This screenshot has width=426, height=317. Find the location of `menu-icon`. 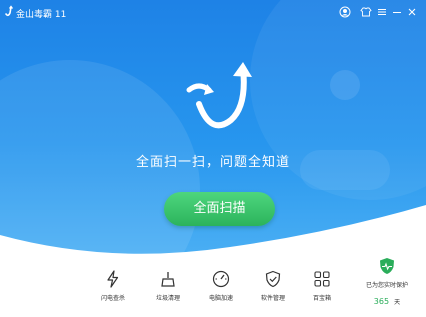

menu-icon is located at coordinates (382, 12).